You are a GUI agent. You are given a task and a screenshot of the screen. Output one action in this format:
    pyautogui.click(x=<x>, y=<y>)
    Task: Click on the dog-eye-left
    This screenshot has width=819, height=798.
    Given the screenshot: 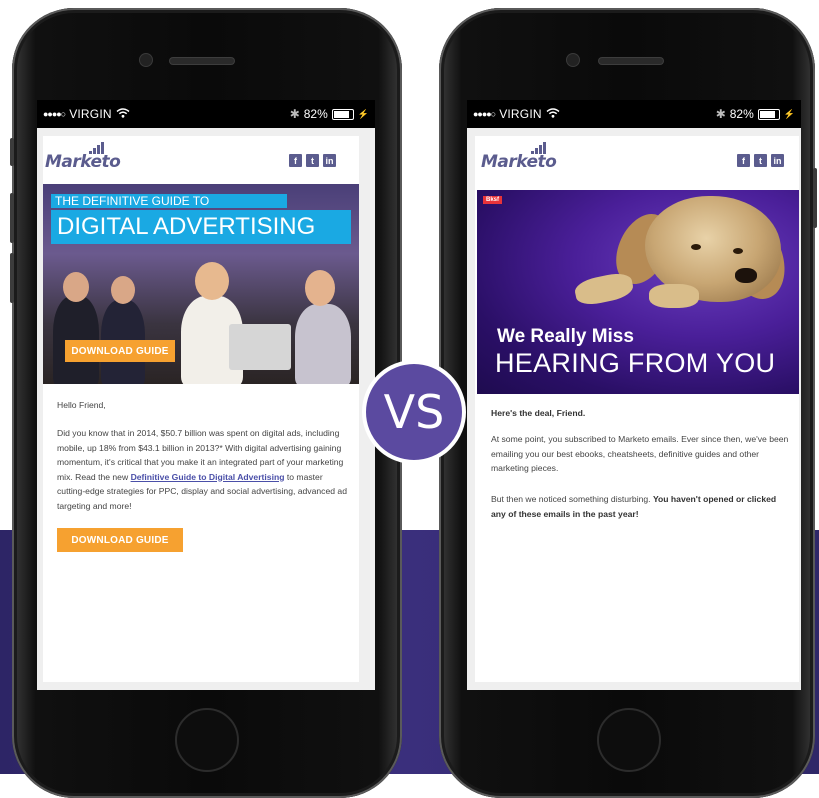 What is the action you would take?
    pyautogui.click(x=696, y=247)
    